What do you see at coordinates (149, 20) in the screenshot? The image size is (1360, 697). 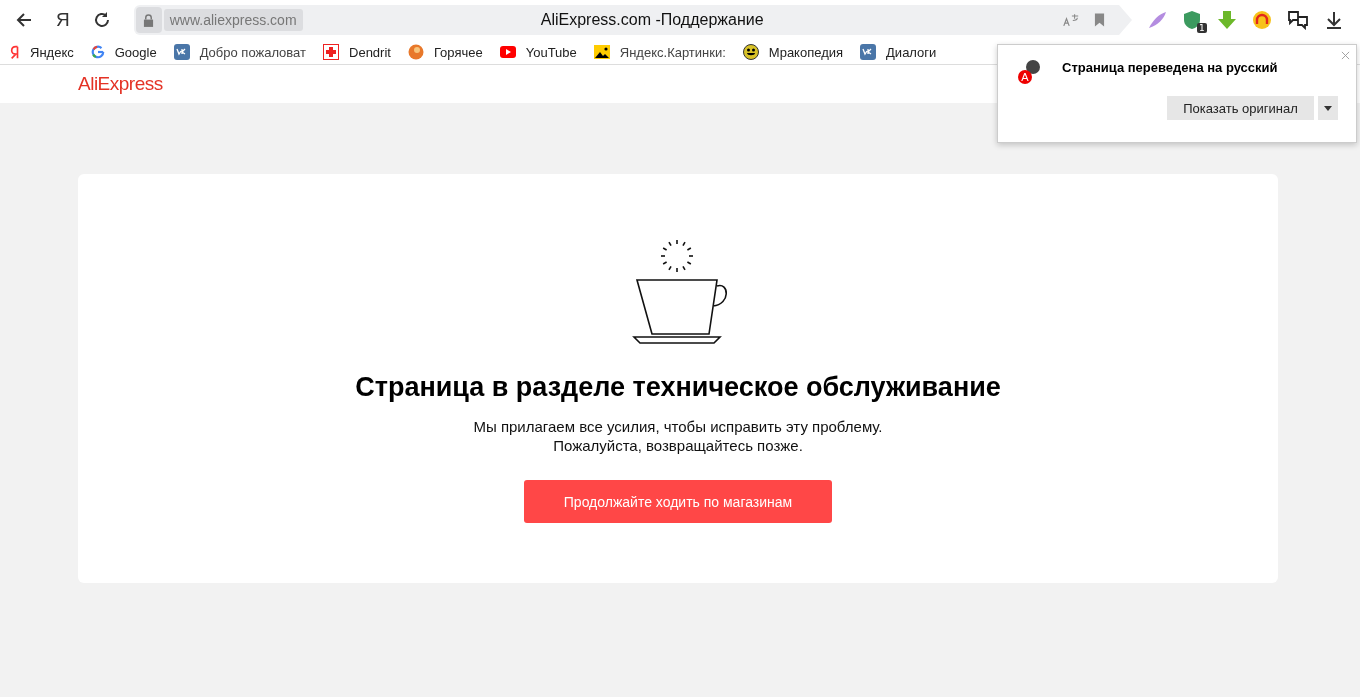 I see `lock-icon` at bounding box center [149, 20].